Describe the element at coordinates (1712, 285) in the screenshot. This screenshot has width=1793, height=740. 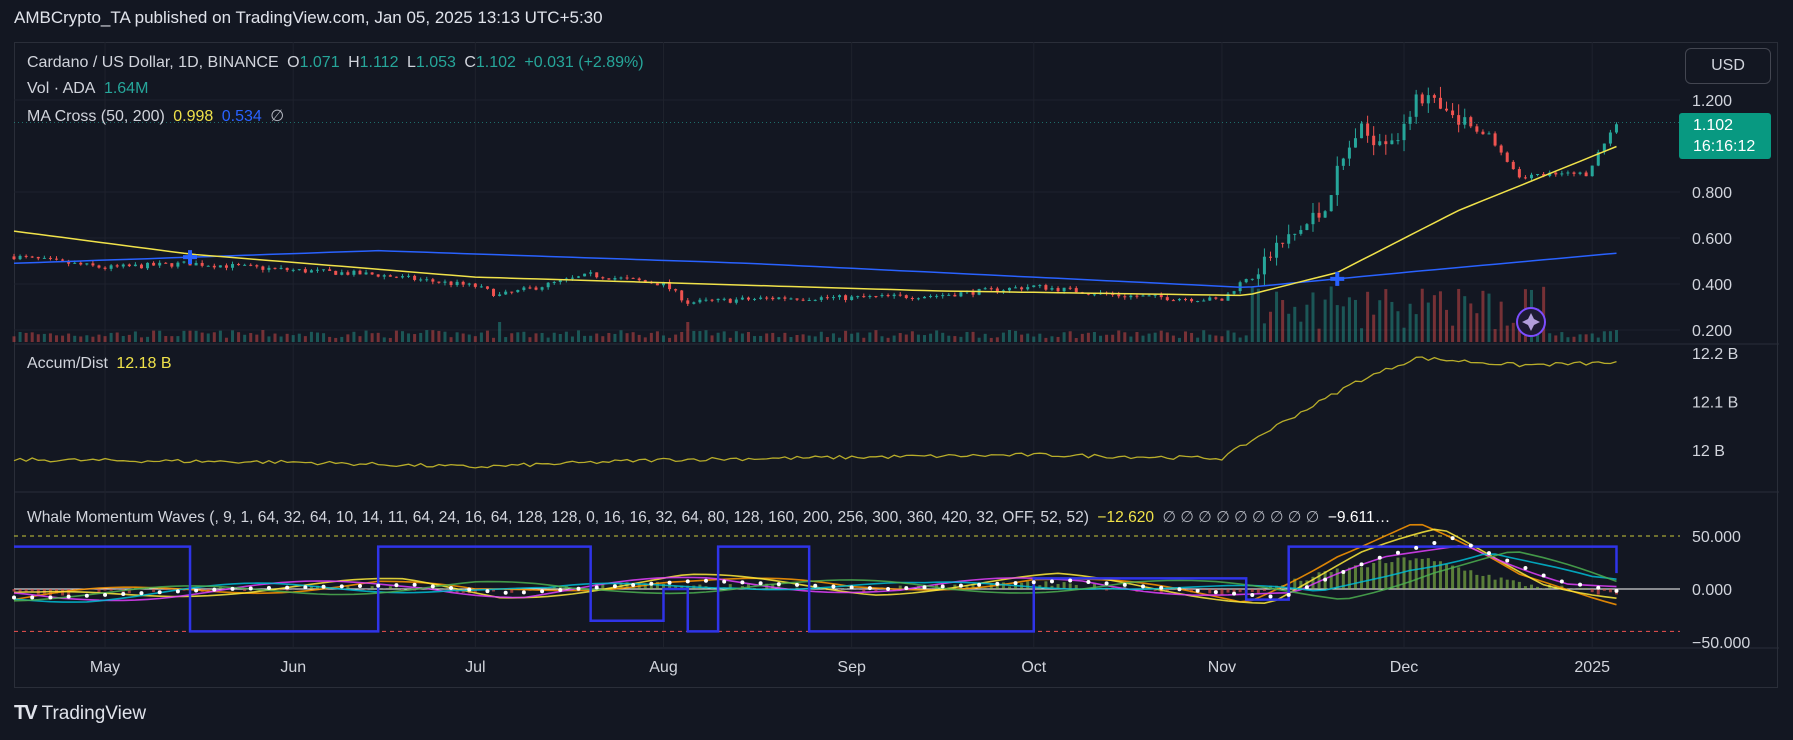
I see `price-axis-tick: 0.400` at that location.